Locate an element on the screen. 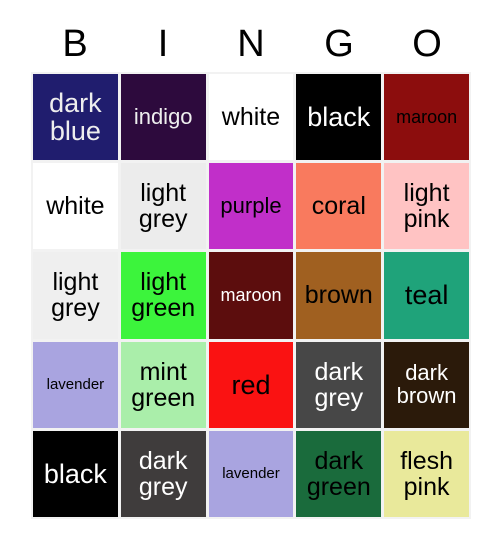  bingo-cell: purple is located at coordinates (251, 206).